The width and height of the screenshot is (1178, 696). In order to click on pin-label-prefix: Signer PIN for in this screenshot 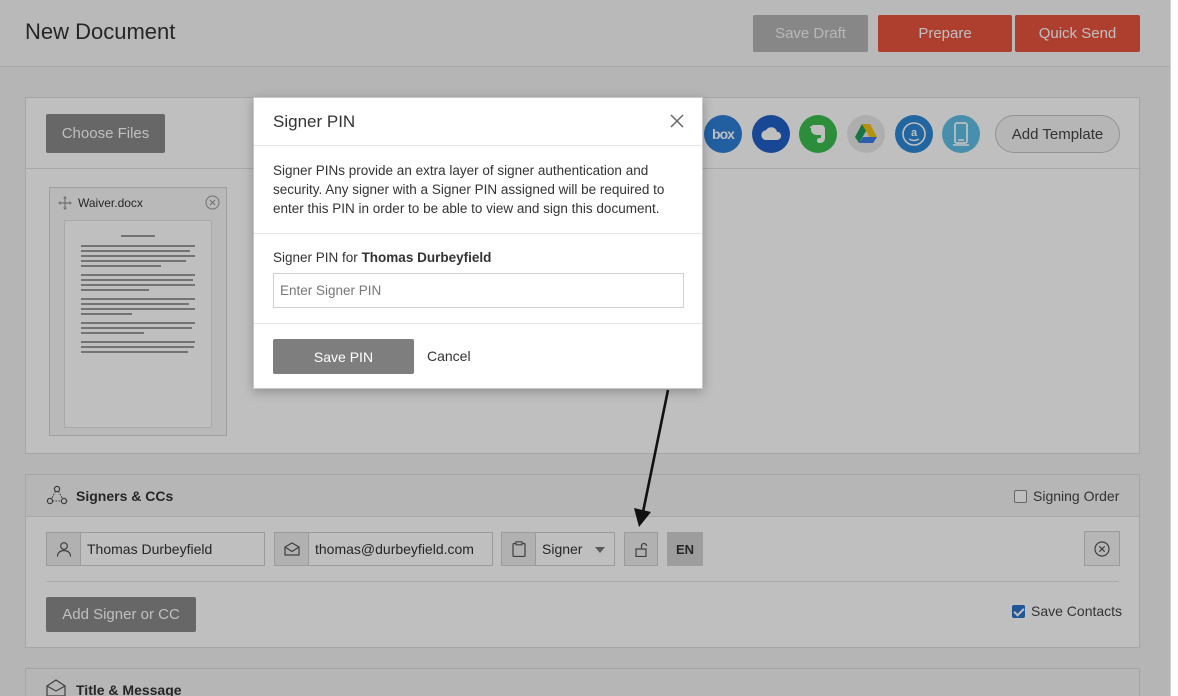, I will do `click(315, 257)`.